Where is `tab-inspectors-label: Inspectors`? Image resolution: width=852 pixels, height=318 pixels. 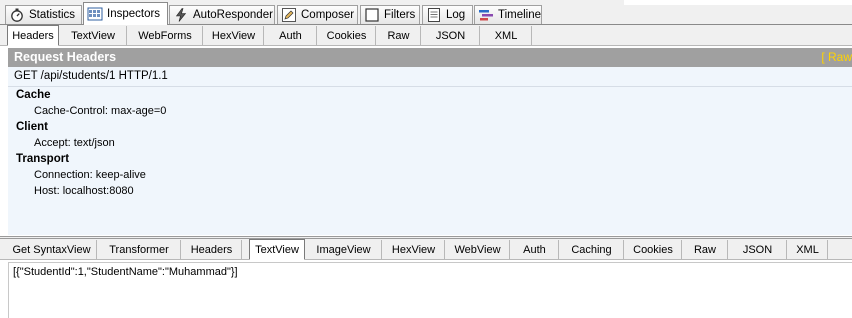
tab-inspectors-label: Inspectors is located at coordinates (134, 14).